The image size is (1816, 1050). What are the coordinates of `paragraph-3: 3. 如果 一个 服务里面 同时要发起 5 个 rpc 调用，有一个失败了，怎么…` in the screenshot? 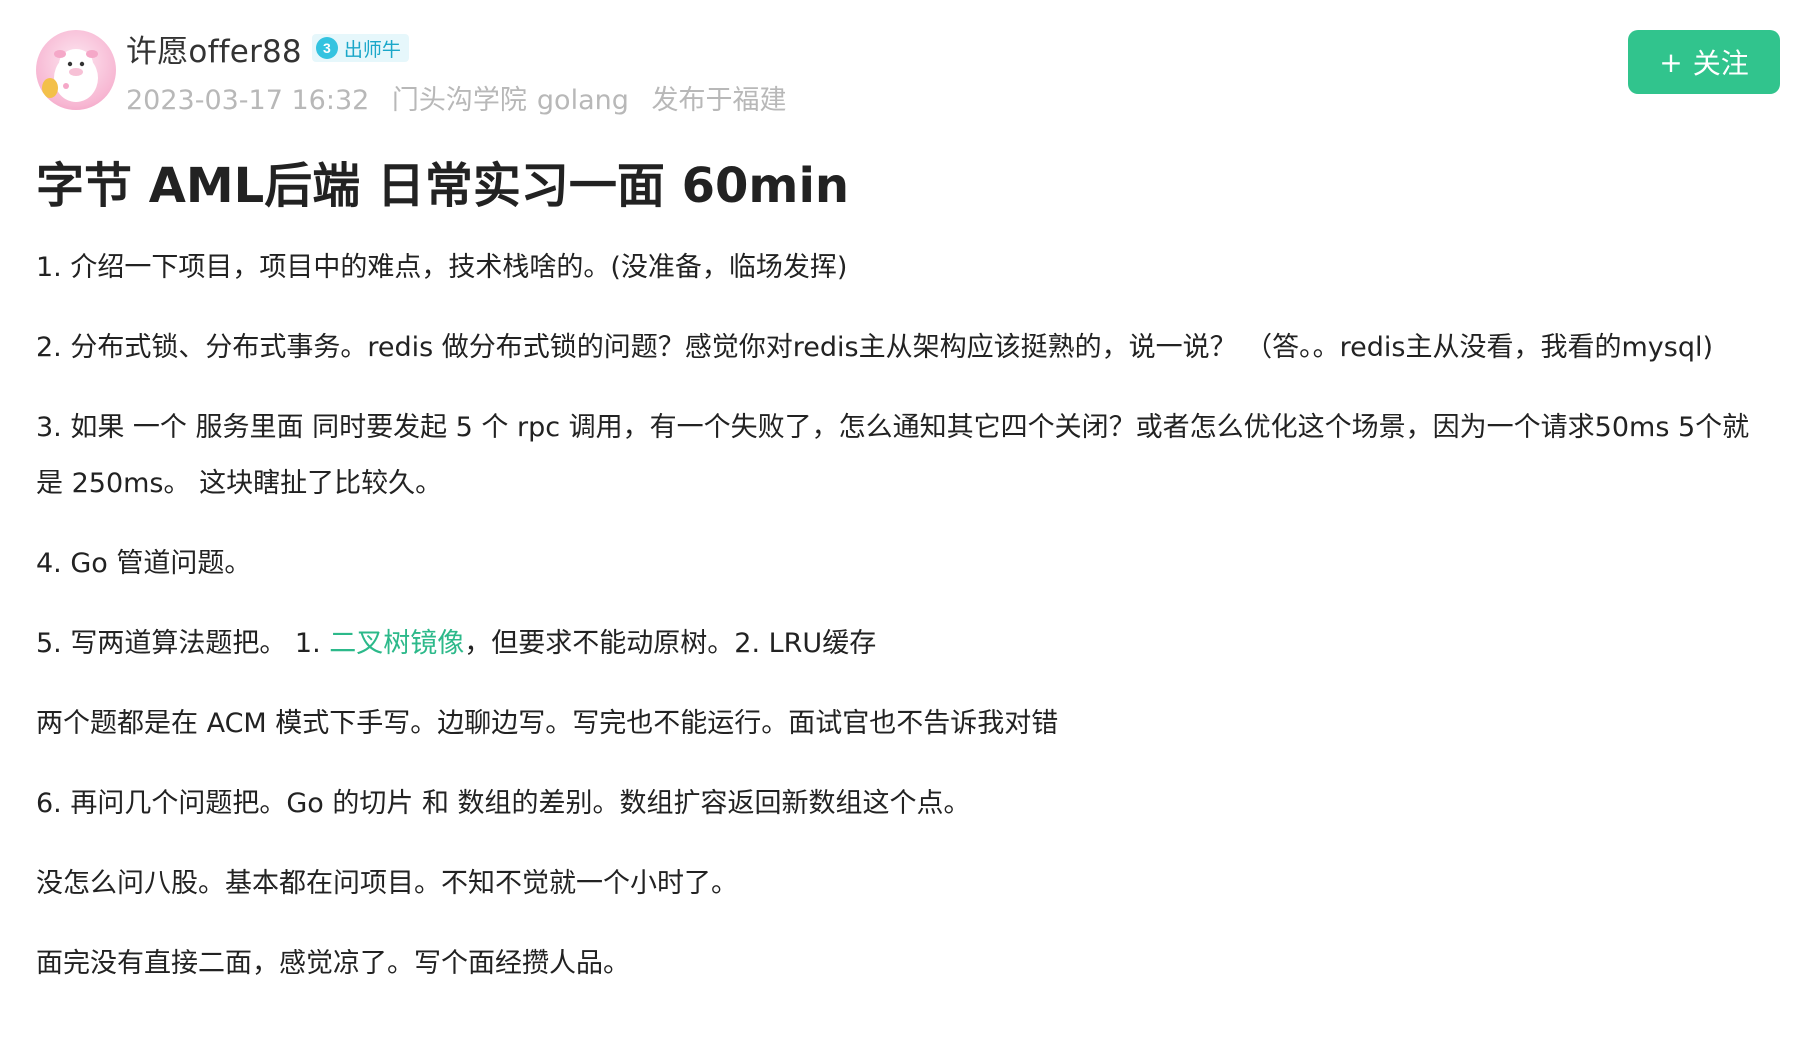 It's located at (893, 455).